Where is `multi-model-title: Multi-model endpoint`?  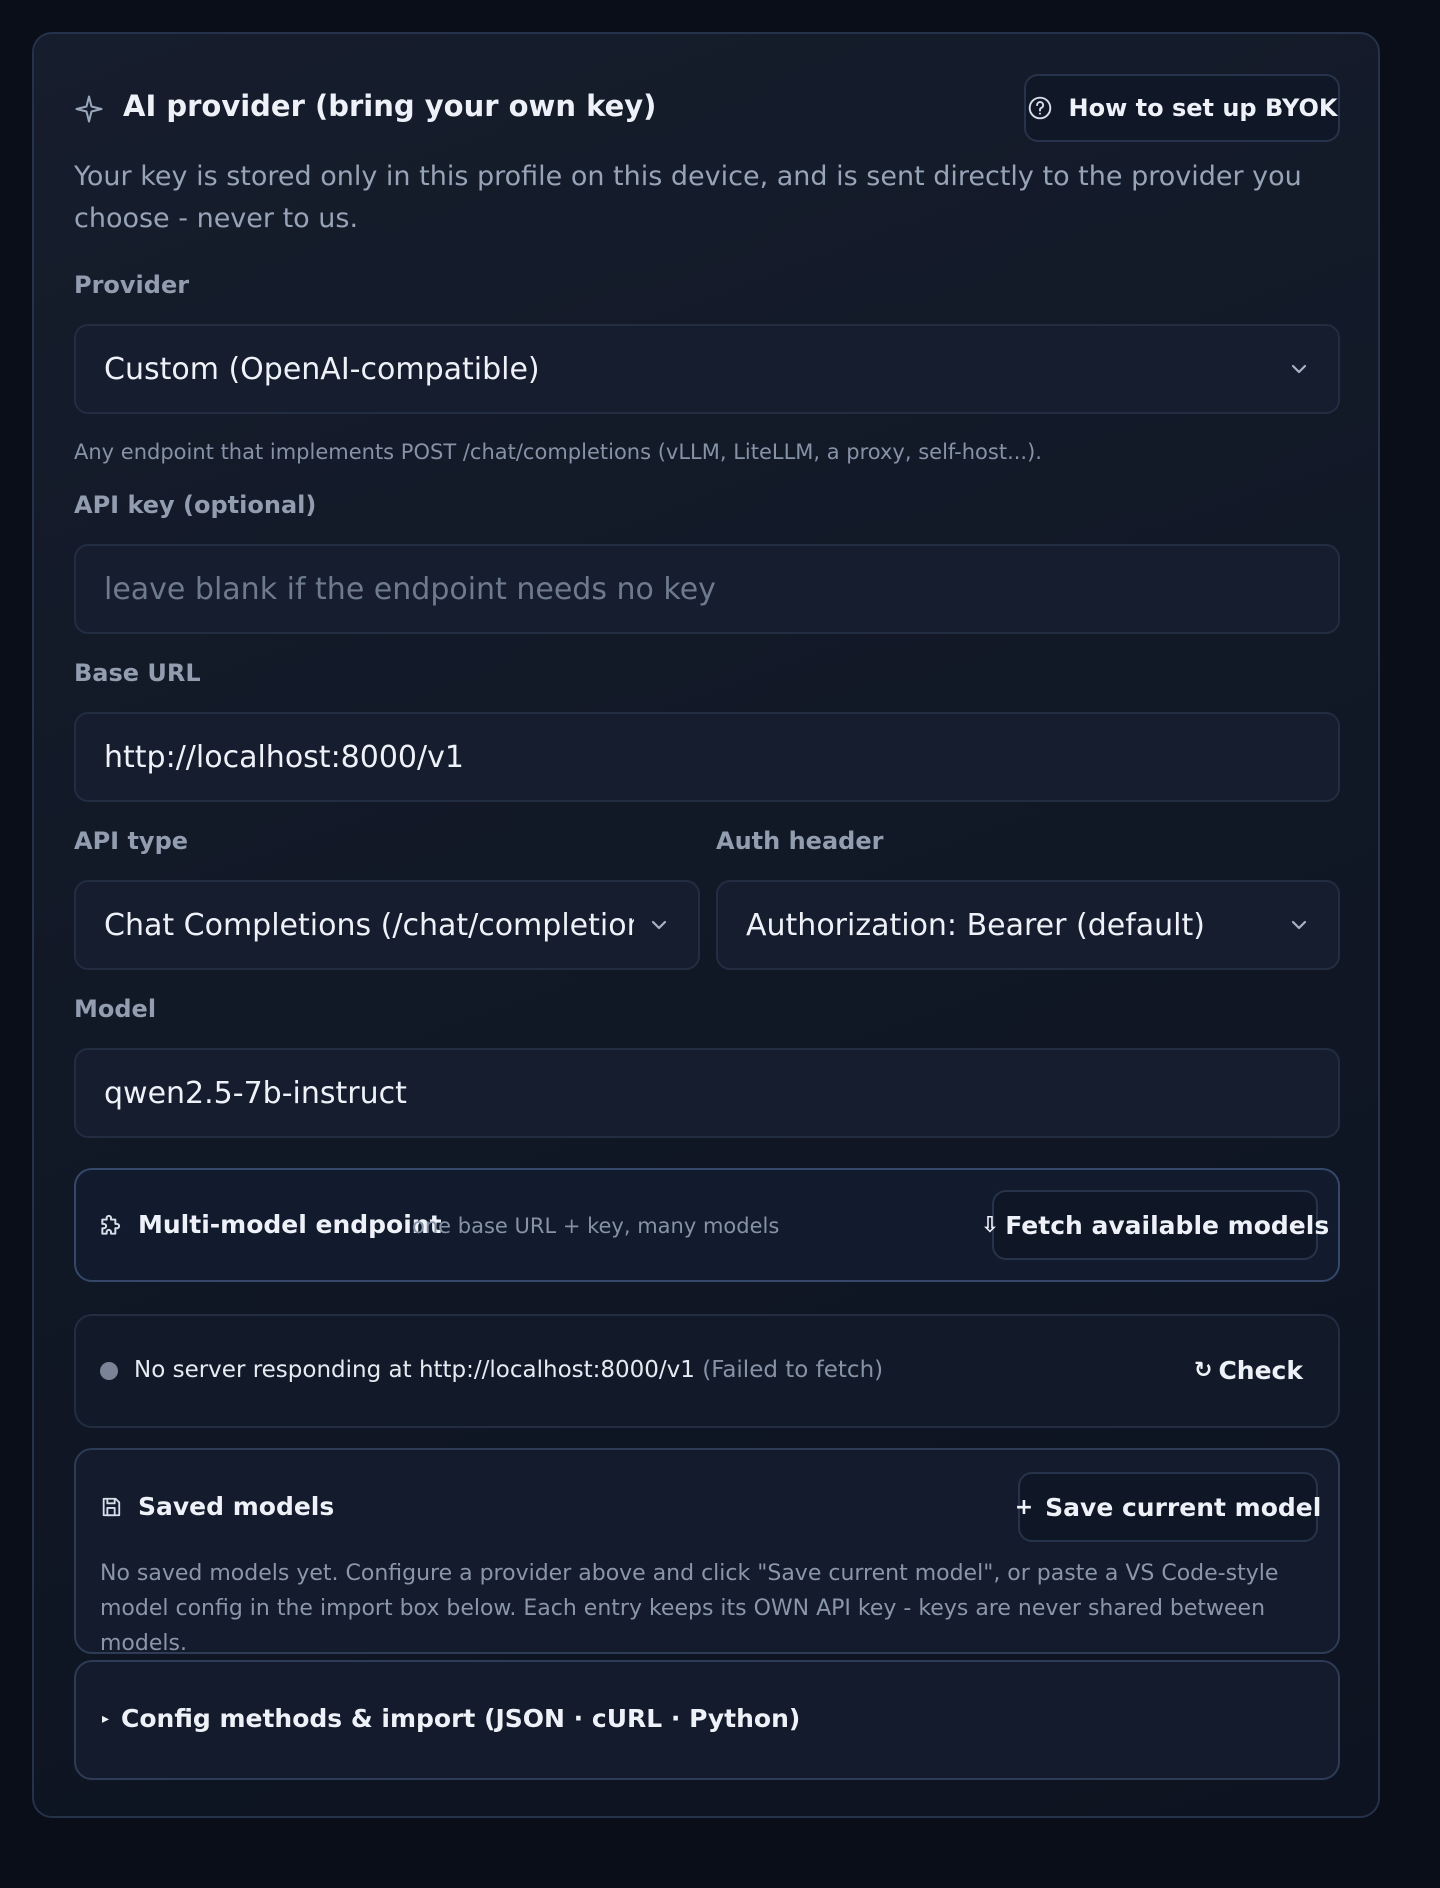 multi-model-title: Multi-model endpoint is located at coordinates (290, 1224).